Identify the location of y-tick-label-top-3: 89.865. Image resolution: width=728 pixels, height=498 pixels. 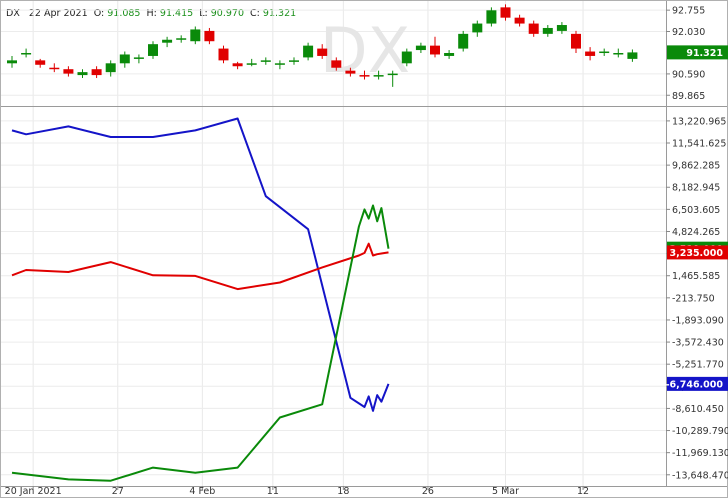
(688, 96).